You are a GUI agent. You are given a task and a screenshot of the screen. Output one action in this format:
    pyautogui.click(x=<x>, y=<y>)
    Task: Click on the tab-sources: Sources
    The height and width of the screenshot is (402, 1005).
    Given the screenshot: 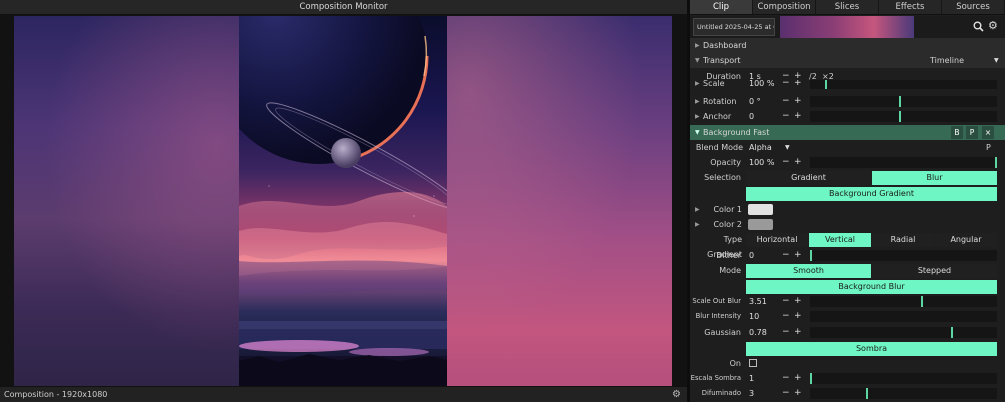 What is the action you would take?
    pyautogui.click(x=973, y=7)
    